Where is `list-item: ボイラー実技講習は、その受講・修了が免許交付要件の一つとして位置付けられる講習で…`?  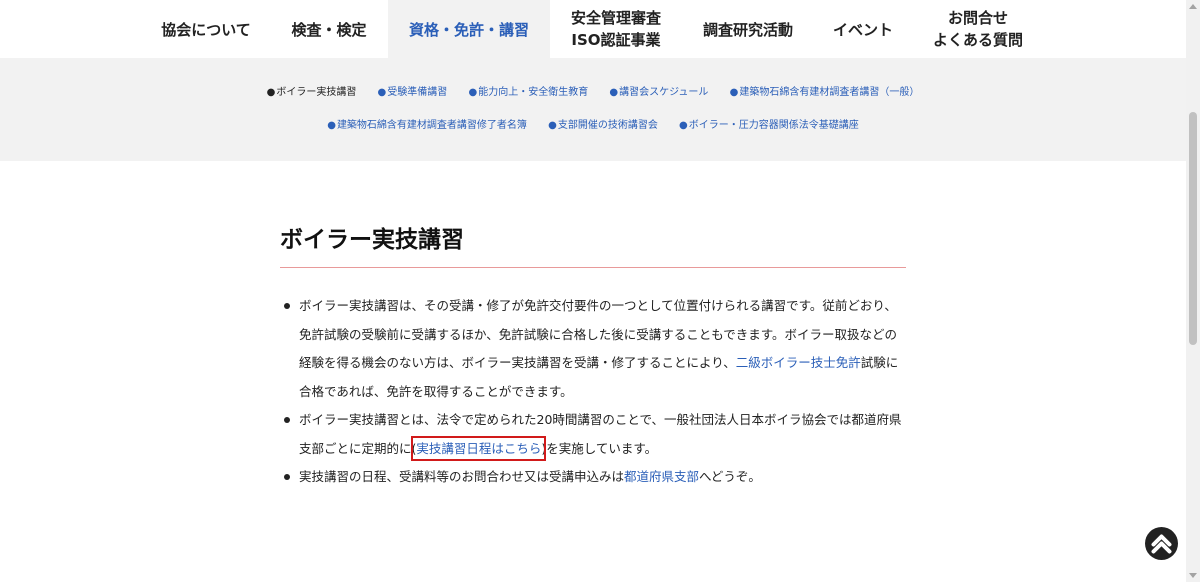 list-item: ボイラー実技講習は、その受講・修了が免許交付要件の一つとして位置付けられる講習で… is located at coordinates (593, 349).